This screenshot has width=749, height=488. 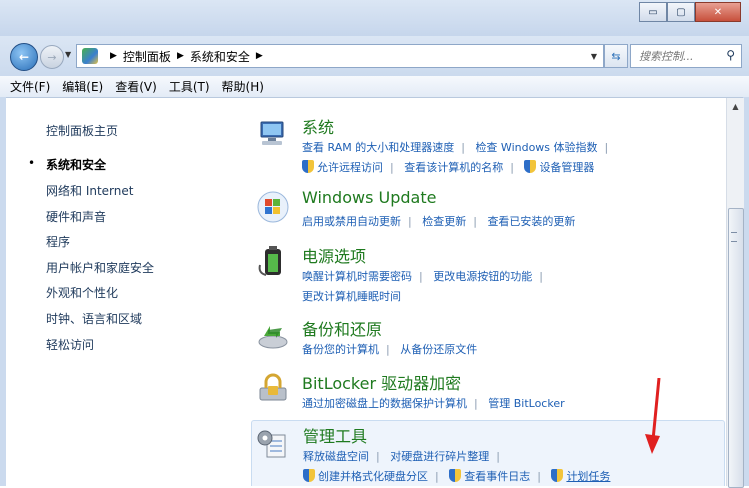 What do you see at coordinates (58, 241) in the screenshot?
I see `sidebar-item-programs: 程序` at bounding box center [58, 241].